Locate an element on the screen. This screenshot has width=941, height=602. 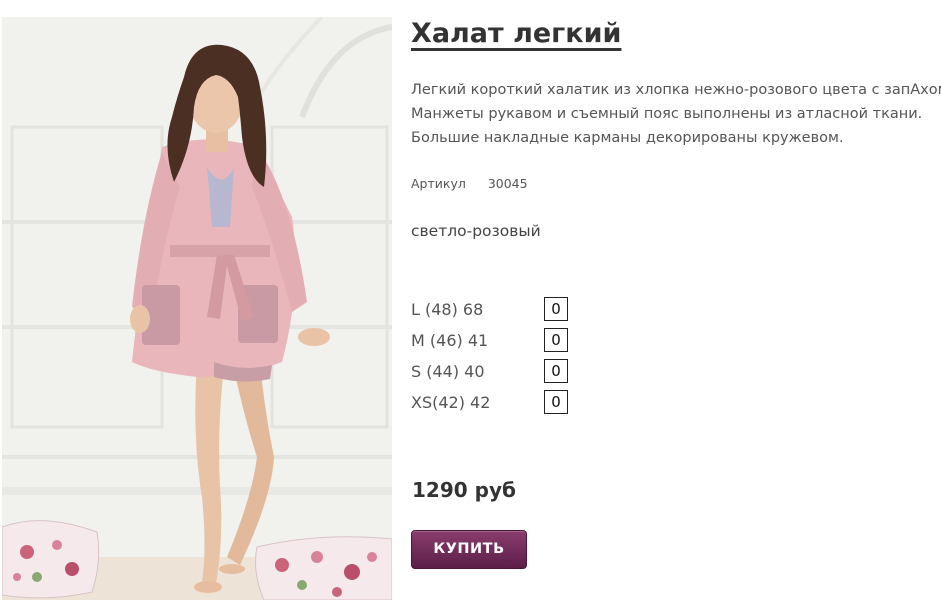
size-label: XS(42) 42 is located at coordinates (451, 402).